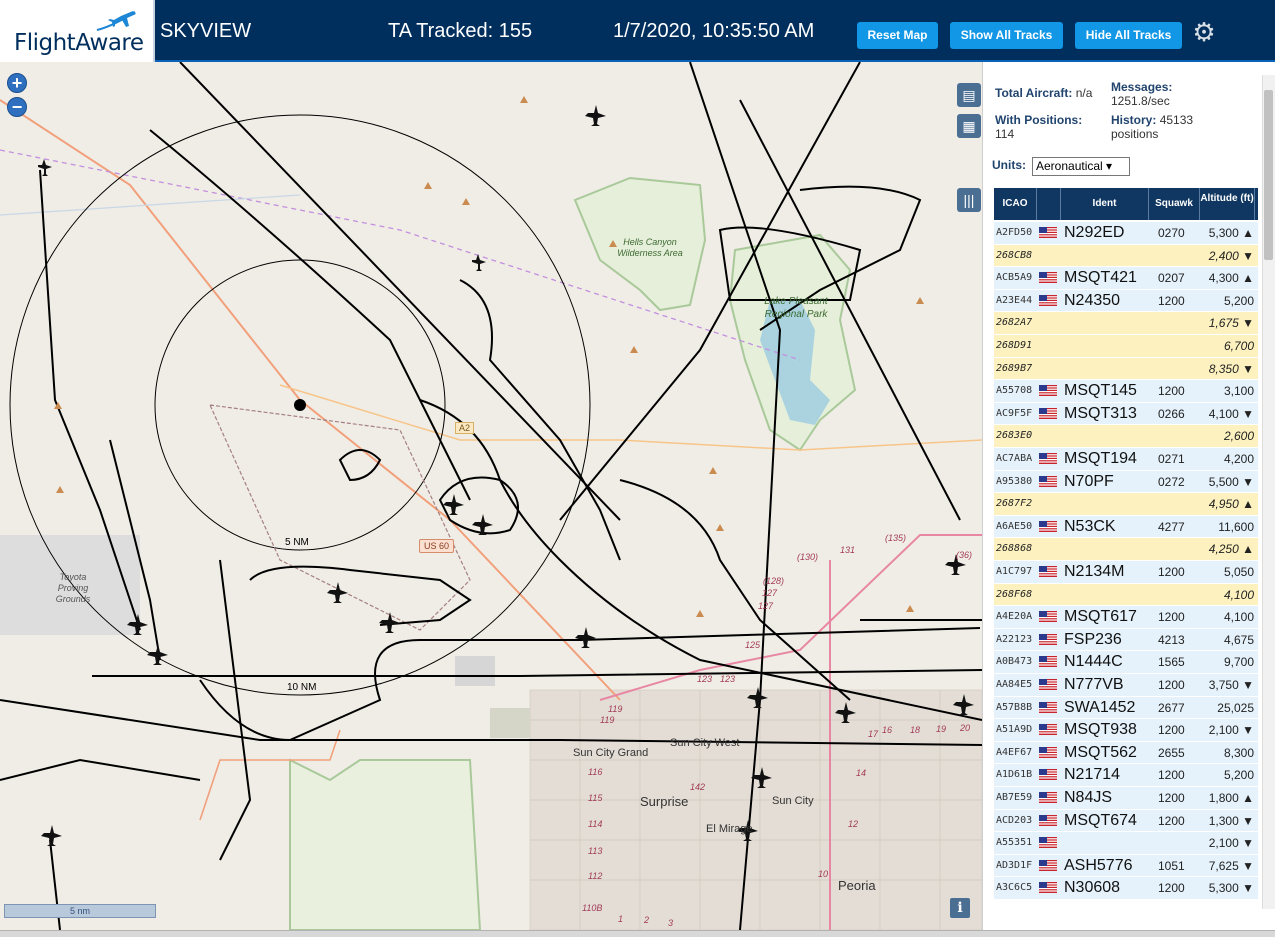  Describe the element at coordinates (1126, 549) in the screenshot. I see `table-row: 268868 4,250 ▲` at that location.